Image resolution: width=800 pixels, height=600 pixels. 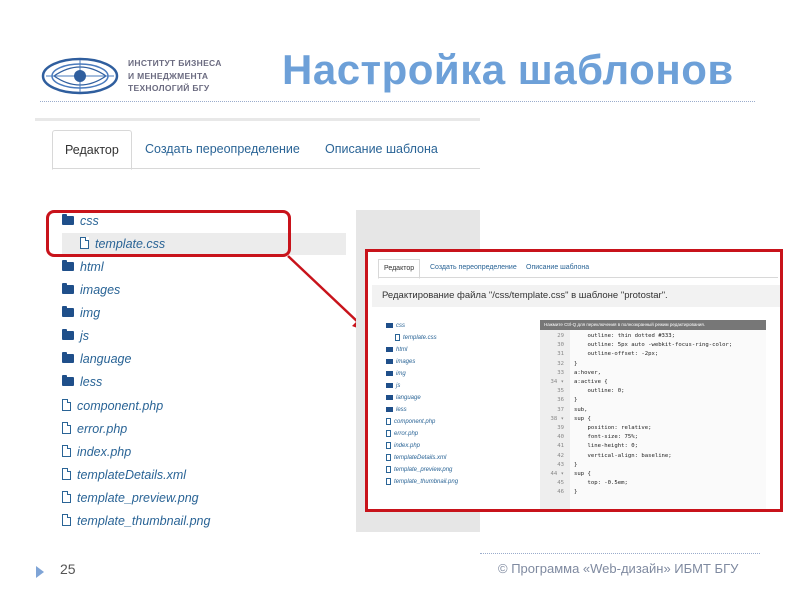 I want to click on line-number: 46, so click(x=560, y=492).